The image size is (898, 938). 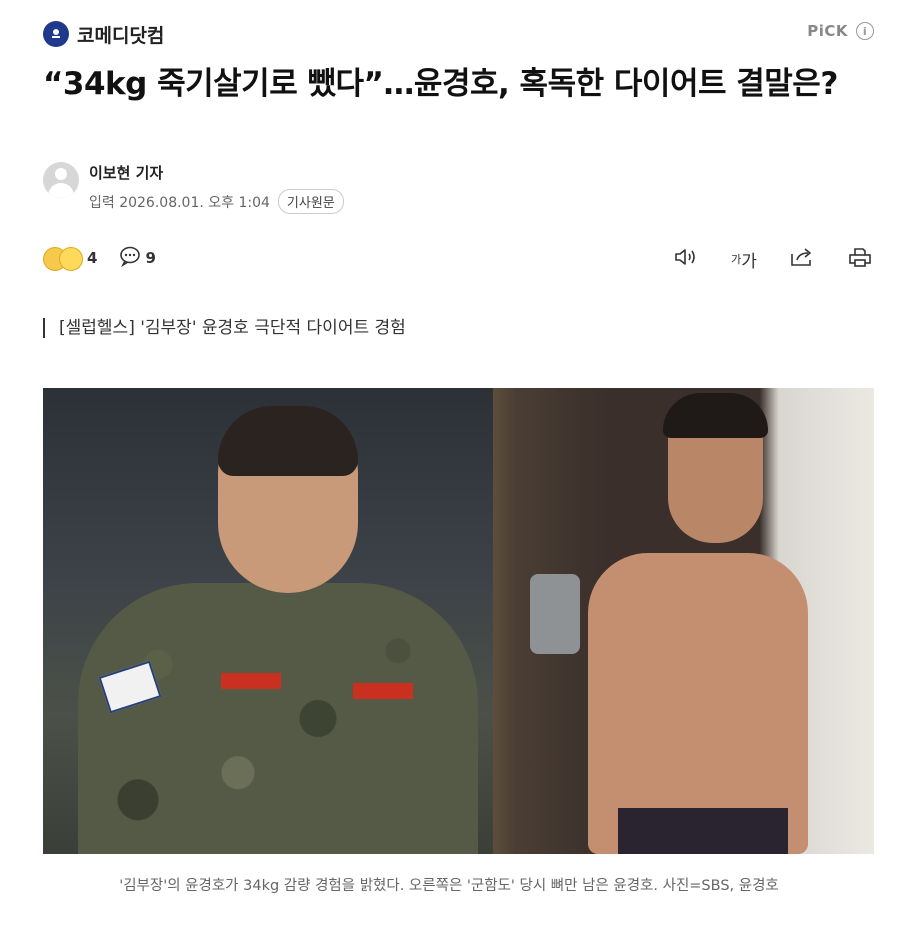 I want to click on pick-label: PiCK, so click(x=827, y=31).